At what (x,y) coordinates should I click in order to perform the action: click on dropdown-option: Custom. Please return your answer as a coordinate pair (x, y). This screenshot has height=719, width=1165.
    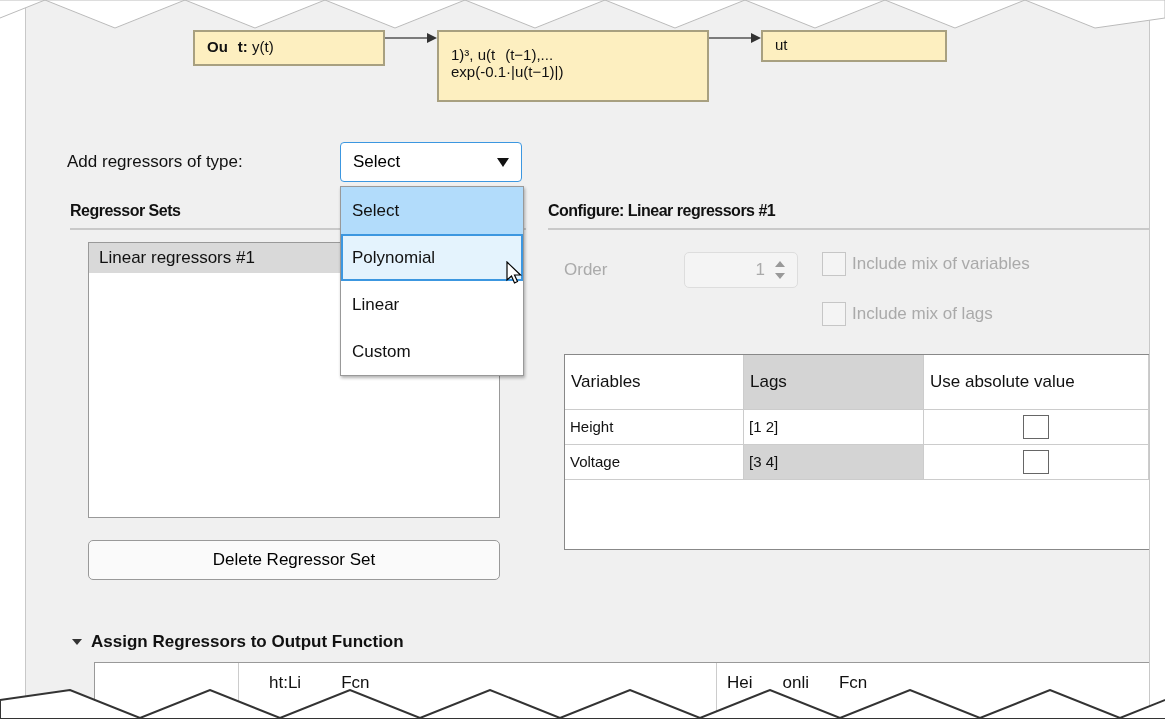
    Looking at the image, I should click on (432, 351).